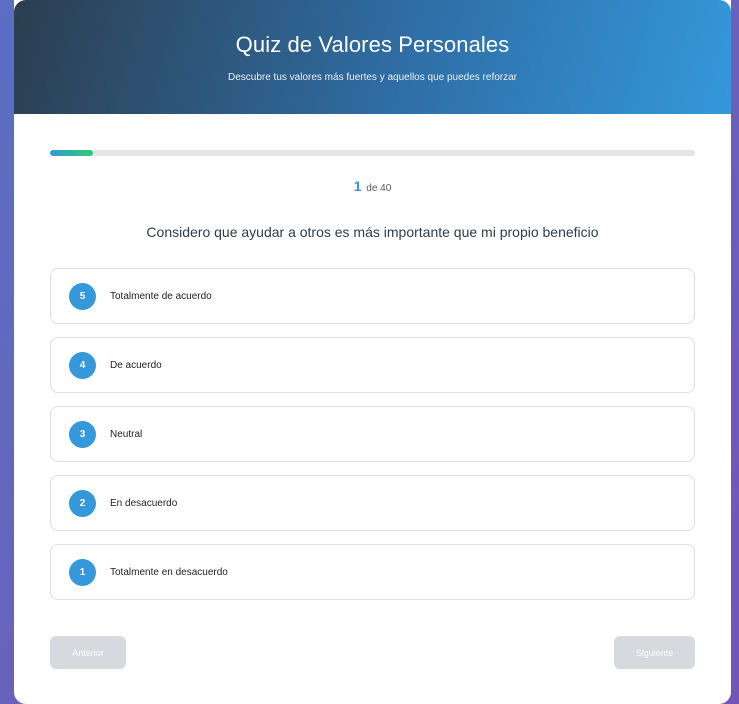  I want to click on total-questions-text: de 40, so click(379, 188).